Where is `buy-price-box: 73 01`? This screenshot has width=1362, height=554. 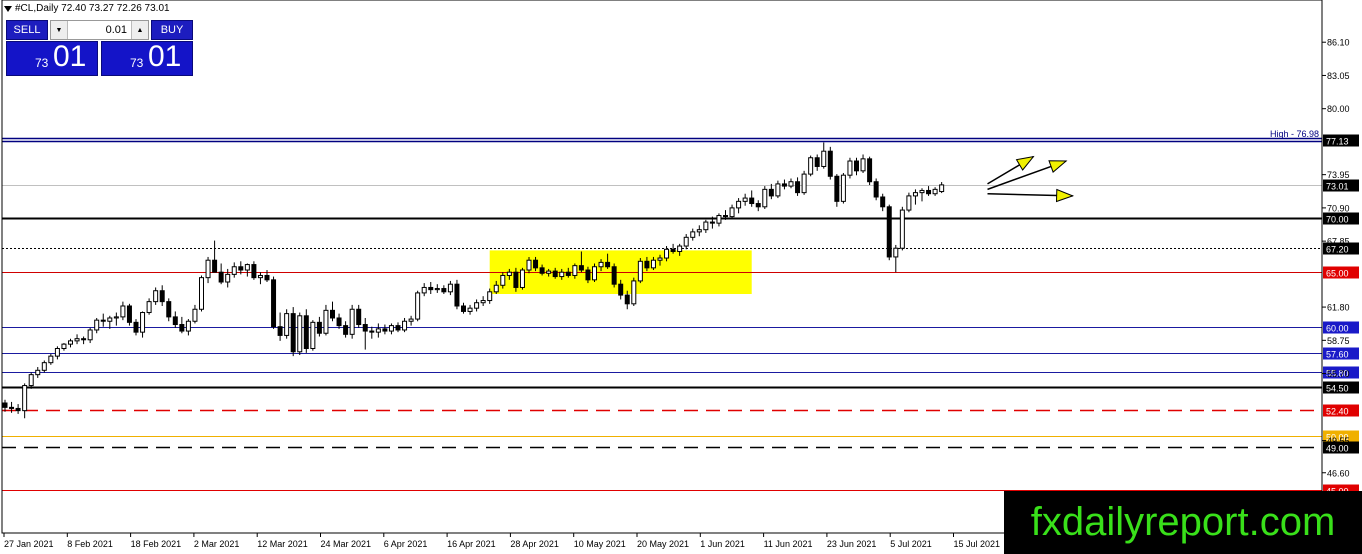
buy-price-box: 73 01 is located at coordinates (147, 58).